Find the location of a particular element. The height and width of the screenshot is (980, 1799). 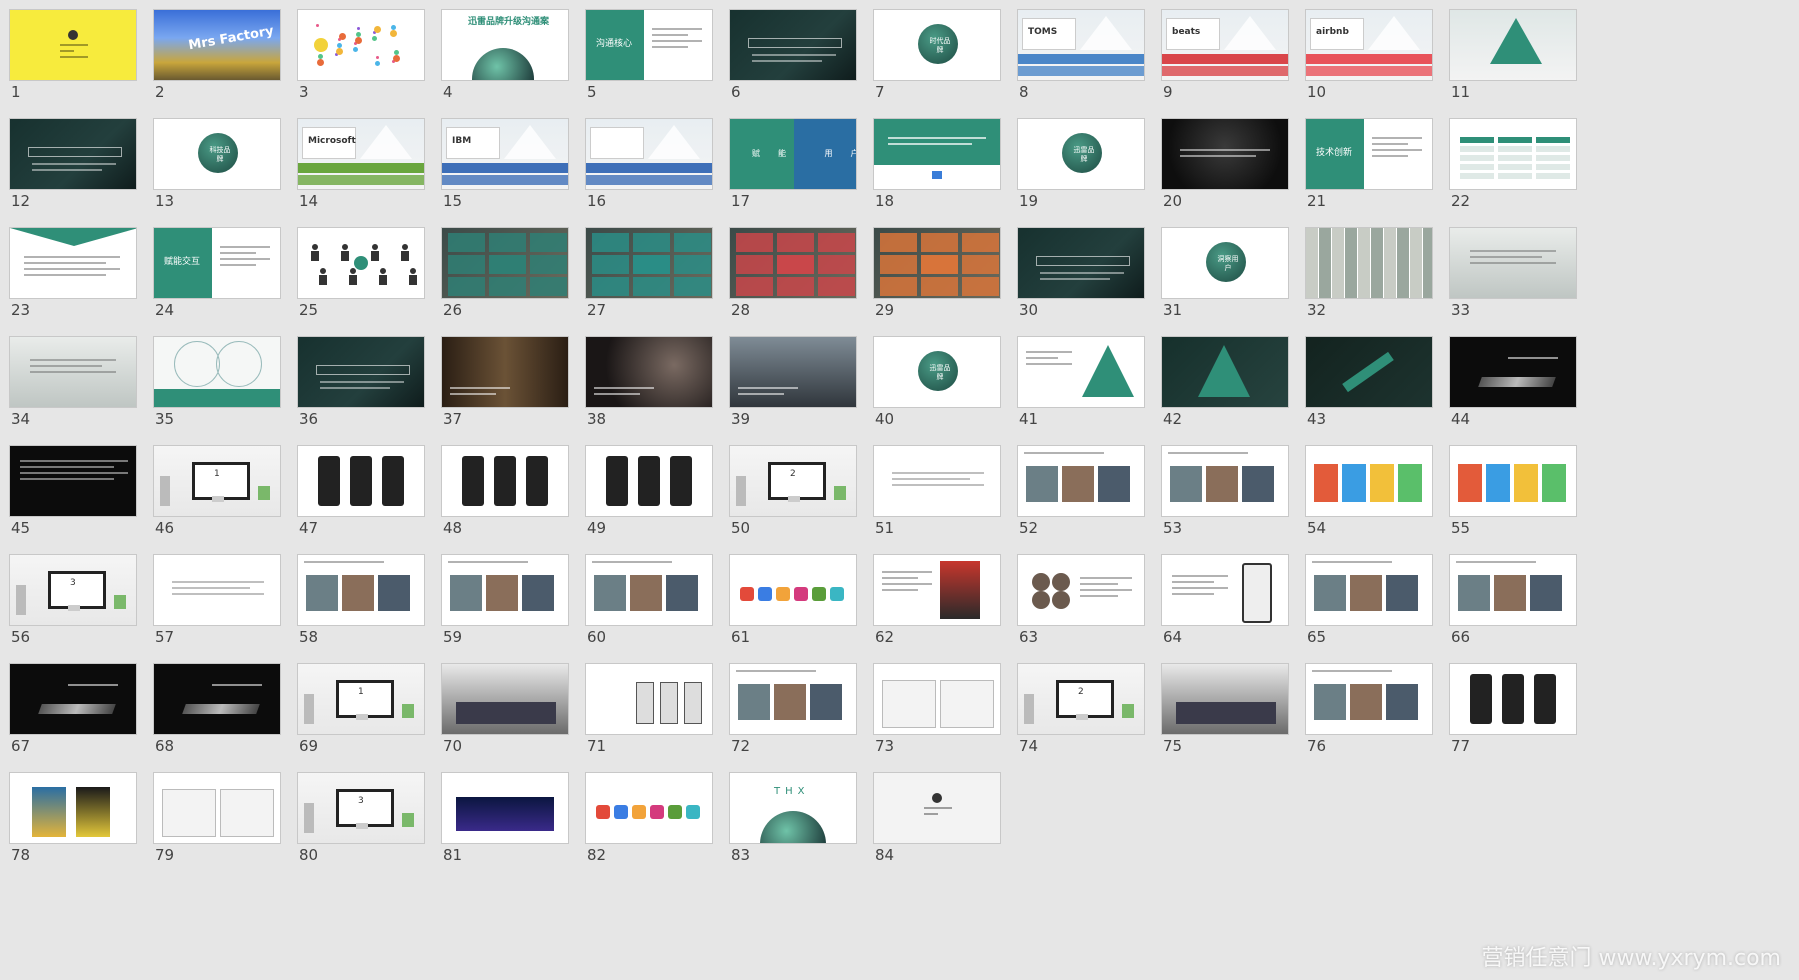

slide-thumbnail: 2 74 is located at coordinates (1099, 725).